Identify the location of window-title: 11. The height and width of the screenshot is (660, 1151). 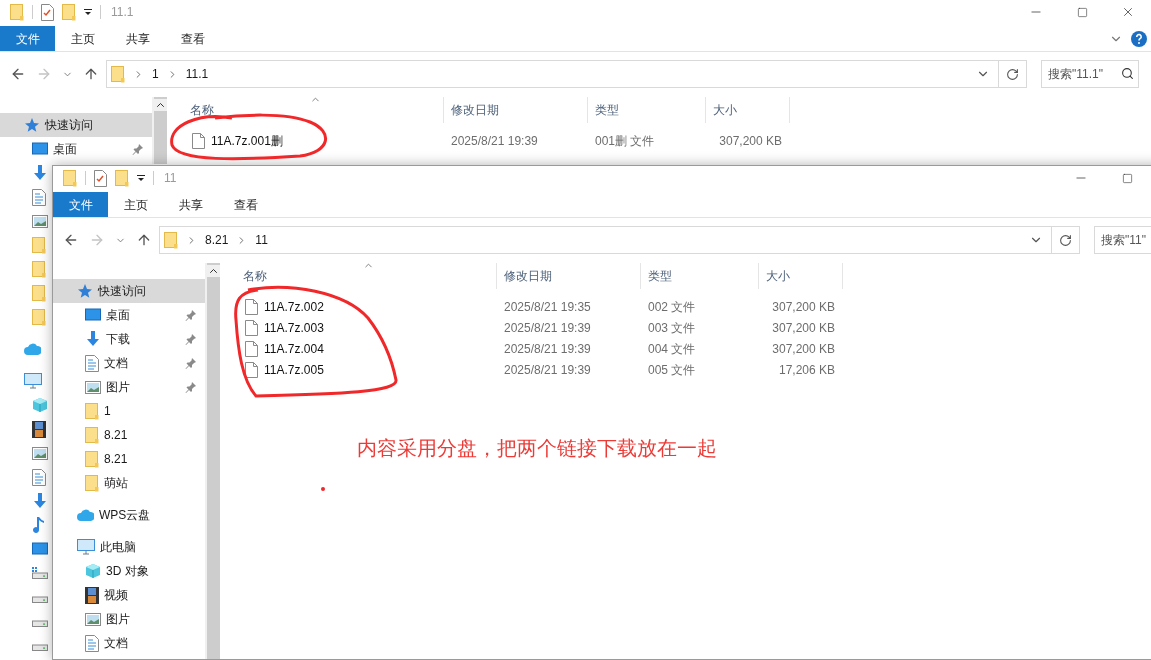
(170, 178).